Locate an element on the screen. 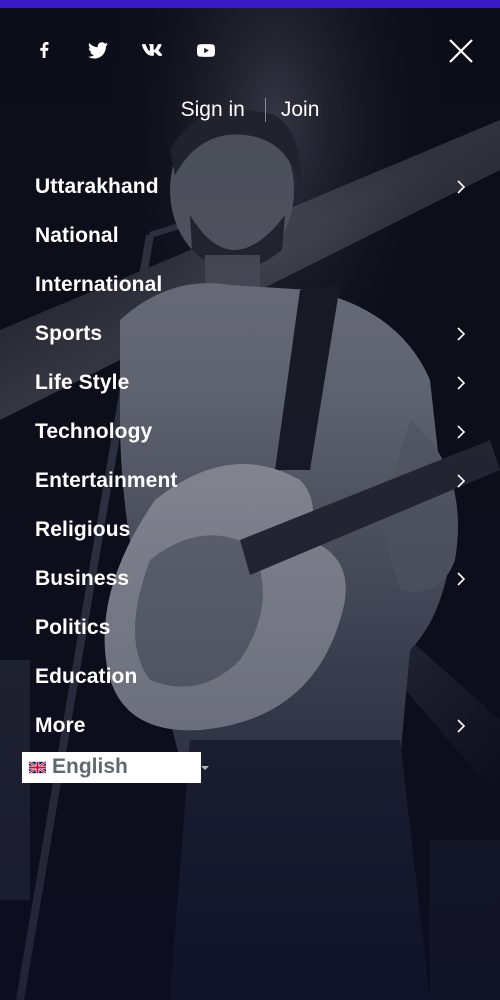 Image resolution: width=500 pixels, height=1000 pixels. menu-item-religious: Religious is located at coordinates (250, 529).